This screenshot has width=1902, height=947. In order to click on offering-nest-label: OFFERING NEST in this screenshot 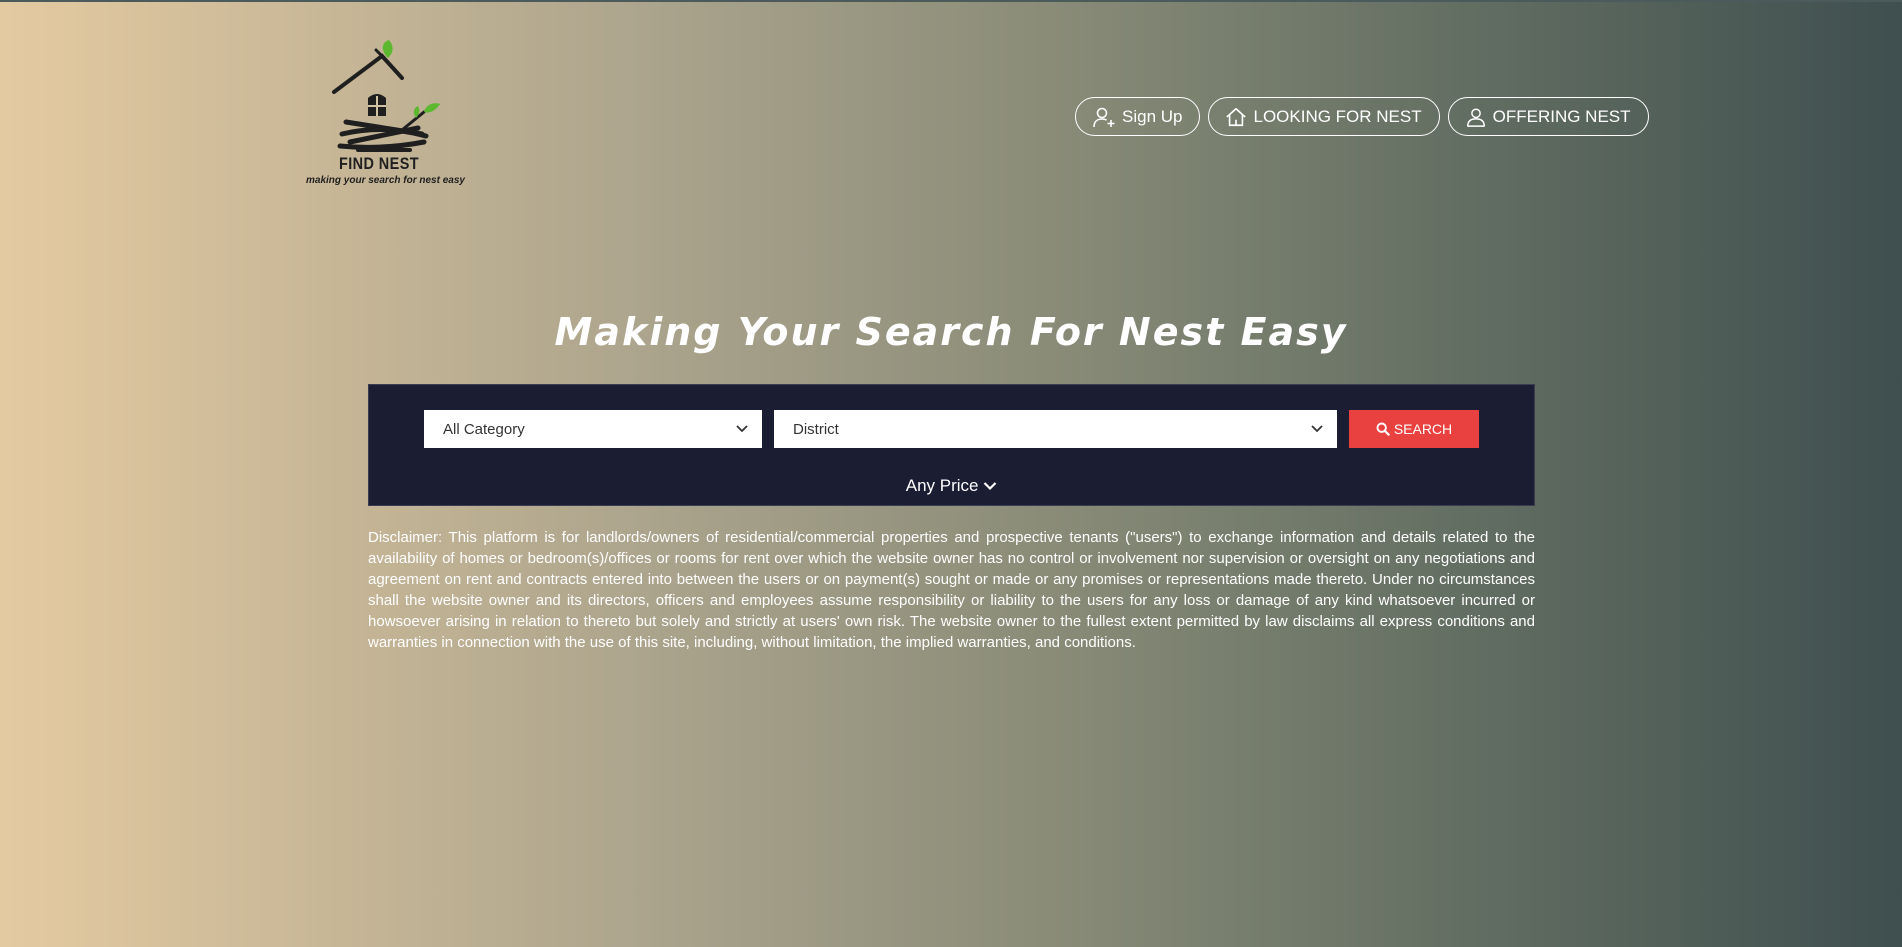, I will do `click(1561, 116)`.